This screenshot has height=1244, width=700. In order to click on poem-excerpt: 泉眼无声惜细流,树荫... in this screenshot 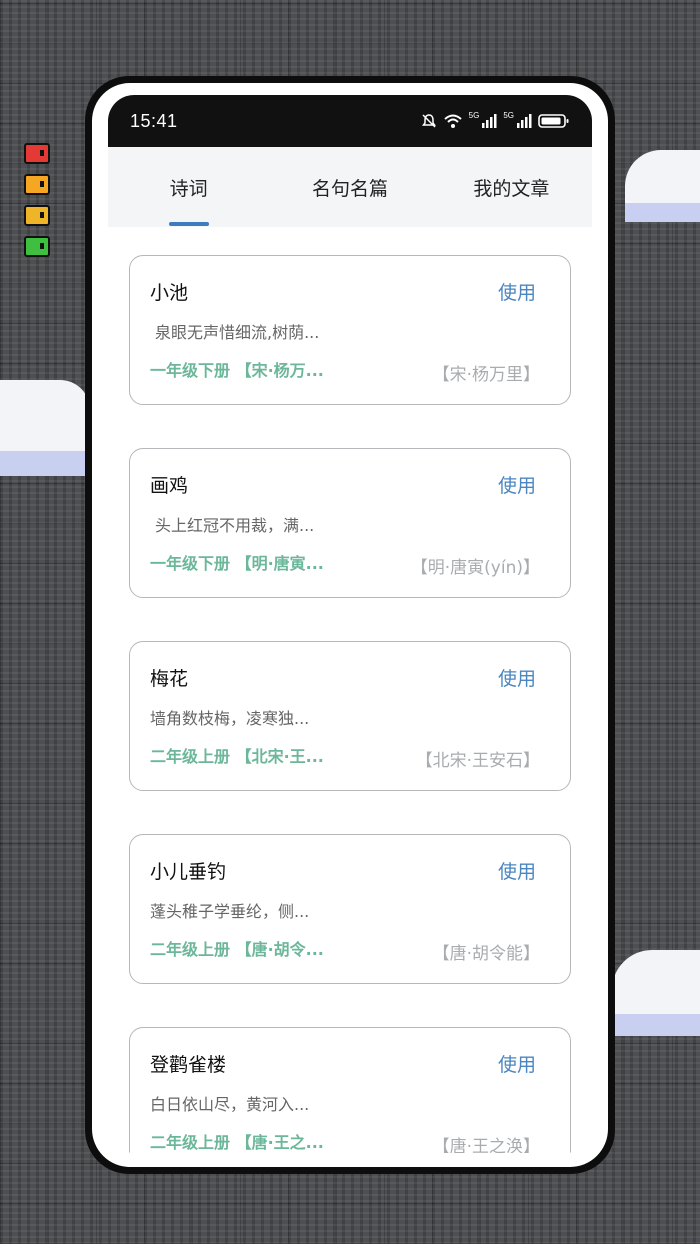, I will do `click(237, 332)`.